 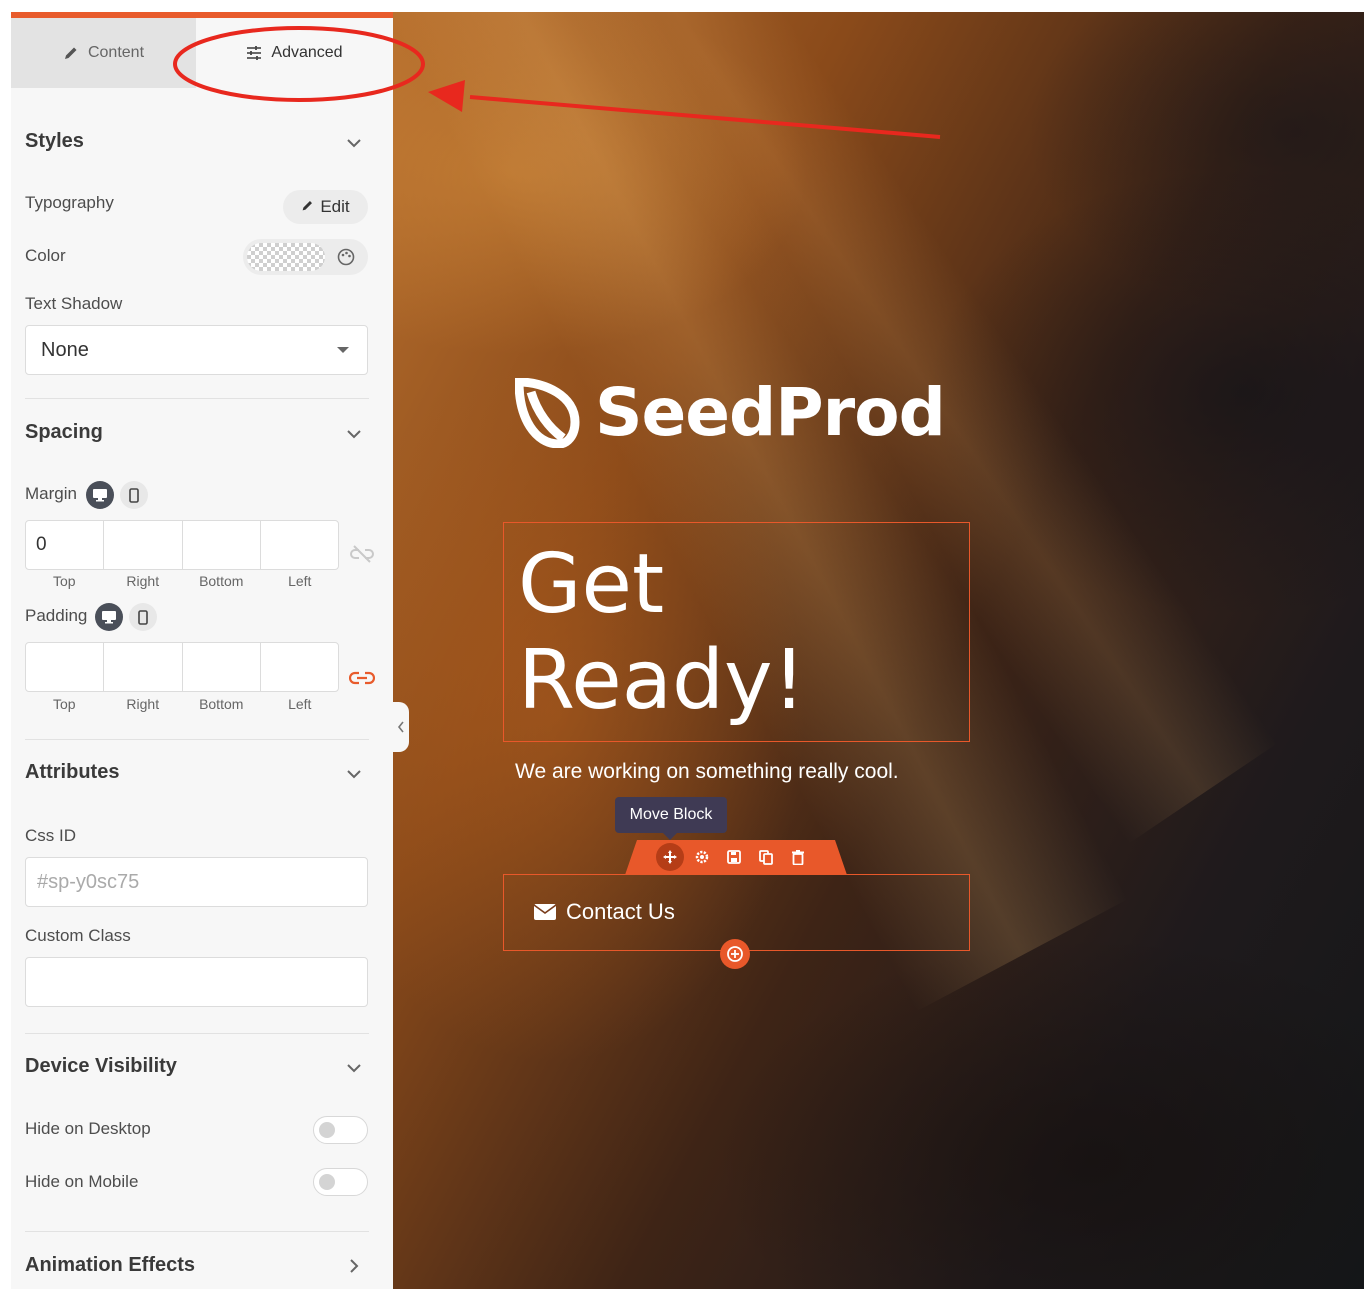 What do you see at coordinates (50, 835) in the screenshot?
I see `css-id-label: Css ID` at bounding box center [50, 835].